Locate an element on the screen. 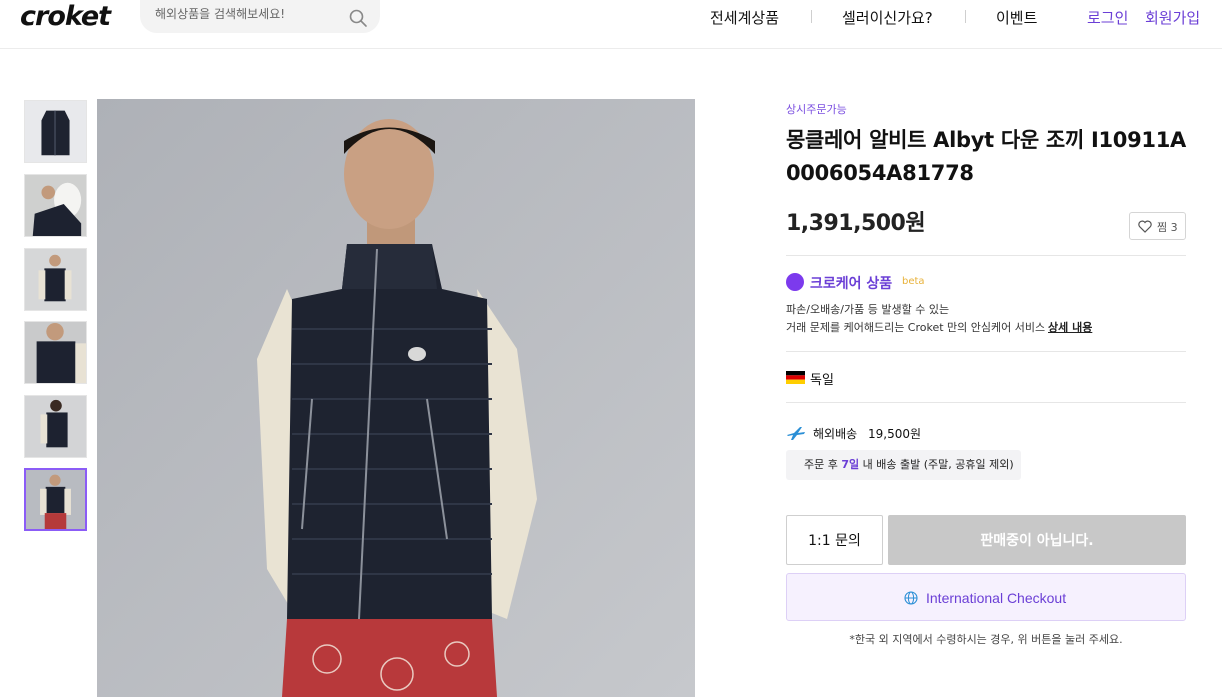 The width and height of the screenshot is (1222, 697). airplane-icon is located at coordinates (796, 433).